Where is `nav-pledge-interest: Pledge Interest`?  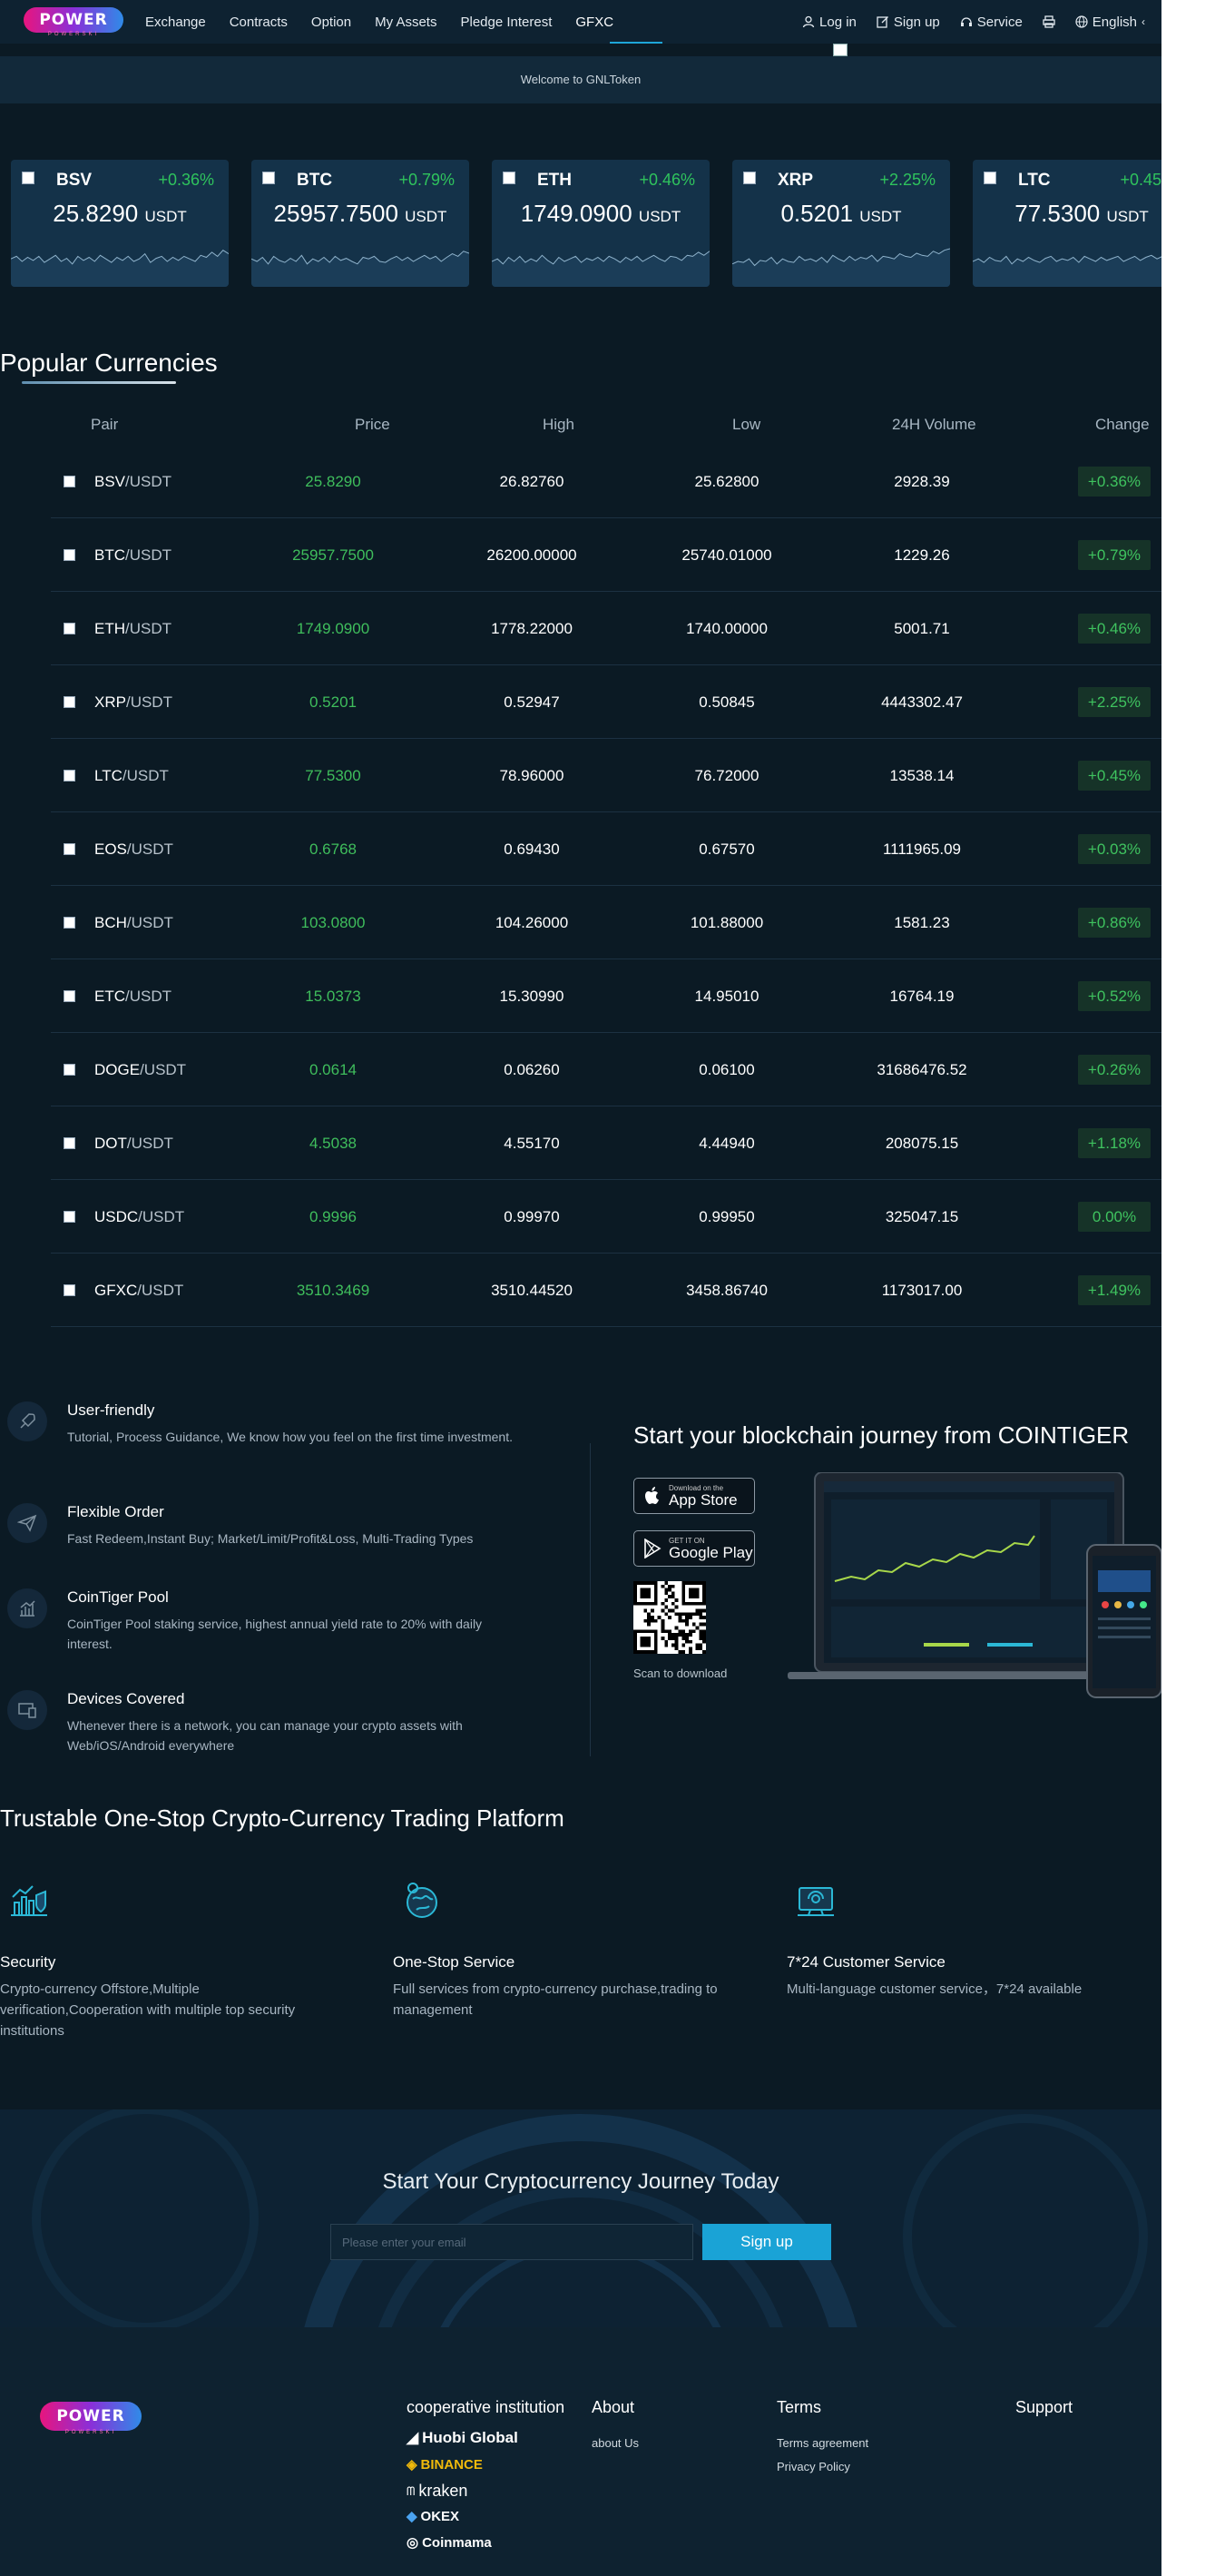 nav-pledge-interest: Pledge Interest is located at coordinates (506, 22).